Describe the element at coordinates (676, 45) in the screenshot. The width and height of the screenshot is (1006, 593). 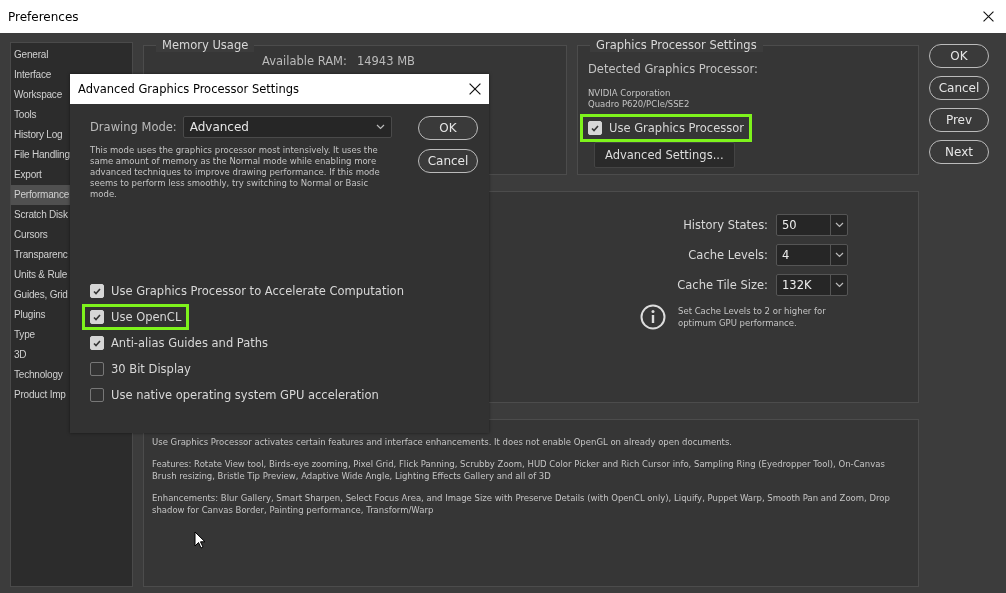
I see `panel-title: Graphics Processor Settings` at that location.